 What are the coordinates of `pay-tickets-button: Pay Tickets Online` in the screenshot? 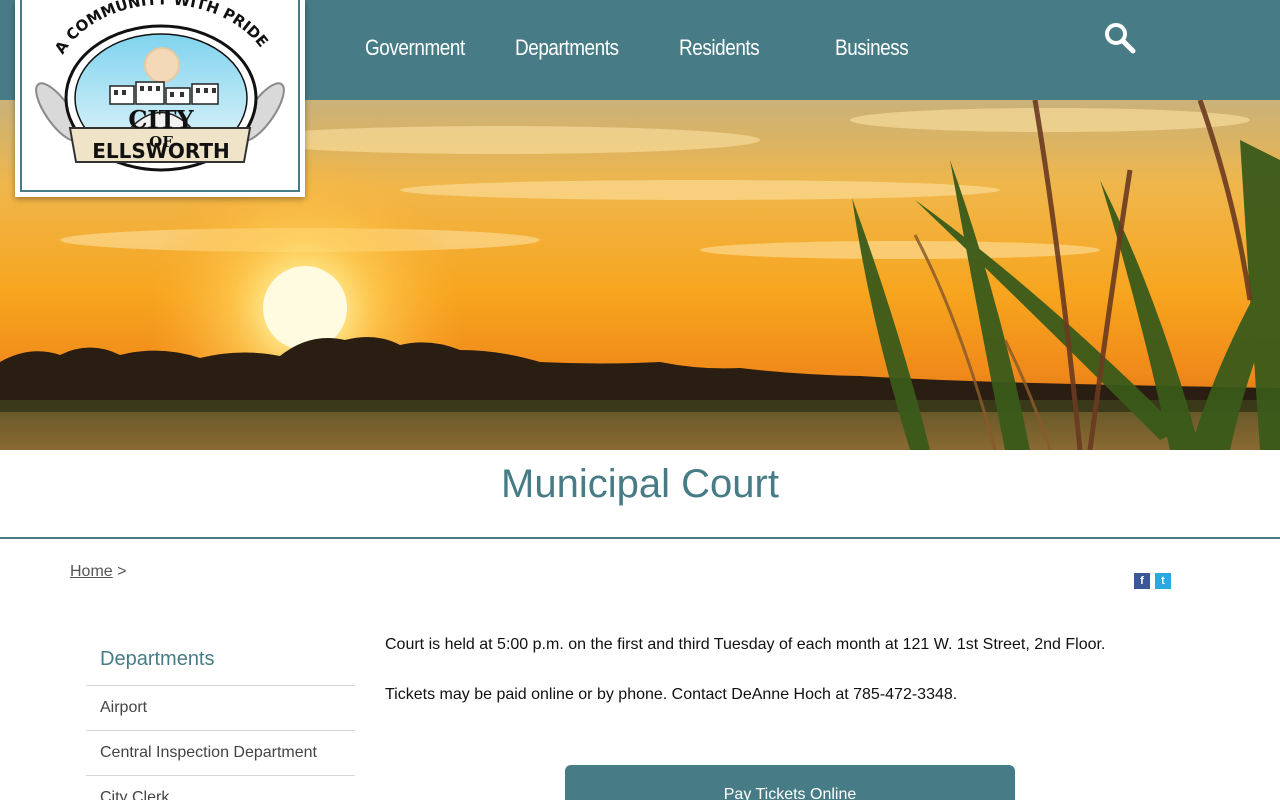 It's located at (790, 782).